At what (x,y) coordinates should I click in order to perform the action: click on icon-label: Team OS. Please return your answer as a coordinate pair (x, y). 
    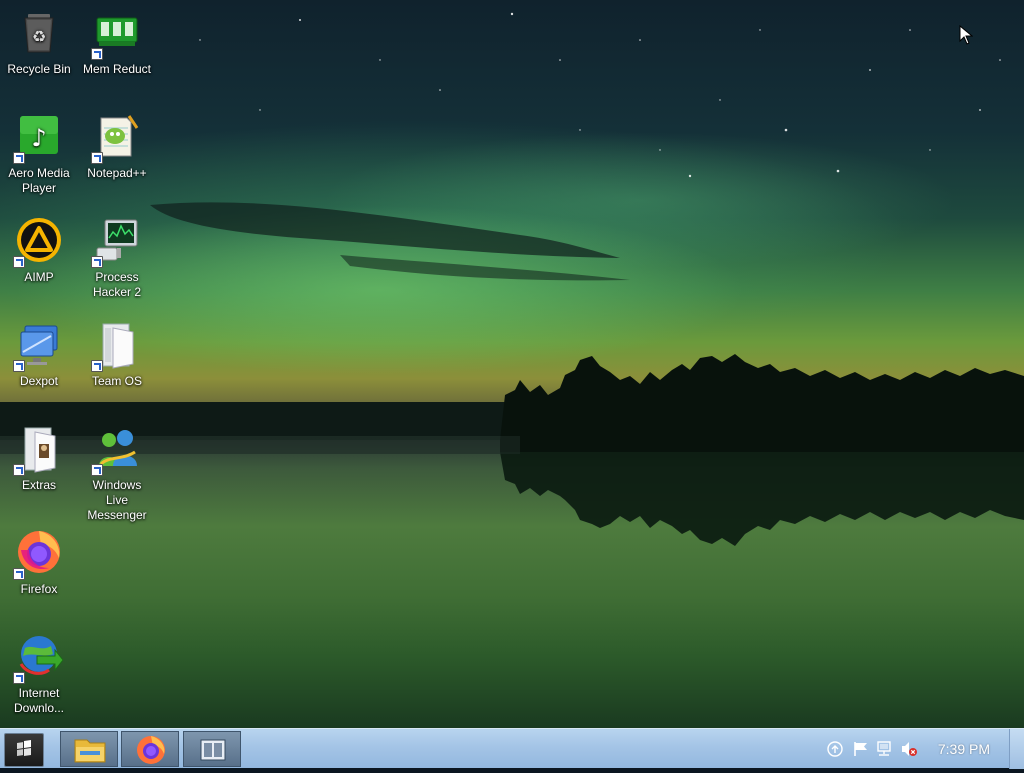
    Looking at the image, I should click on (116, 381).